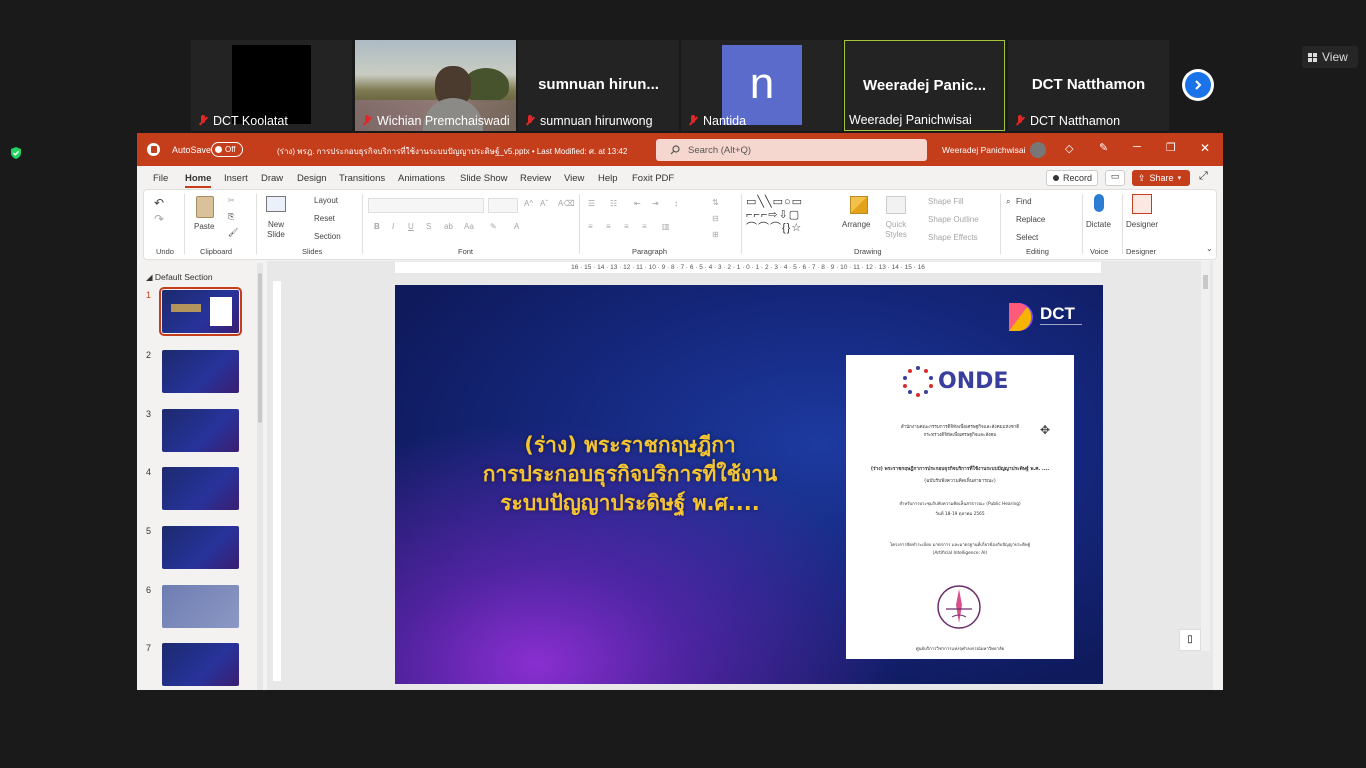 This screenshot has width=1366, height=768. I want to click on search-box: Search (Alt+Q), so click(791, 150).